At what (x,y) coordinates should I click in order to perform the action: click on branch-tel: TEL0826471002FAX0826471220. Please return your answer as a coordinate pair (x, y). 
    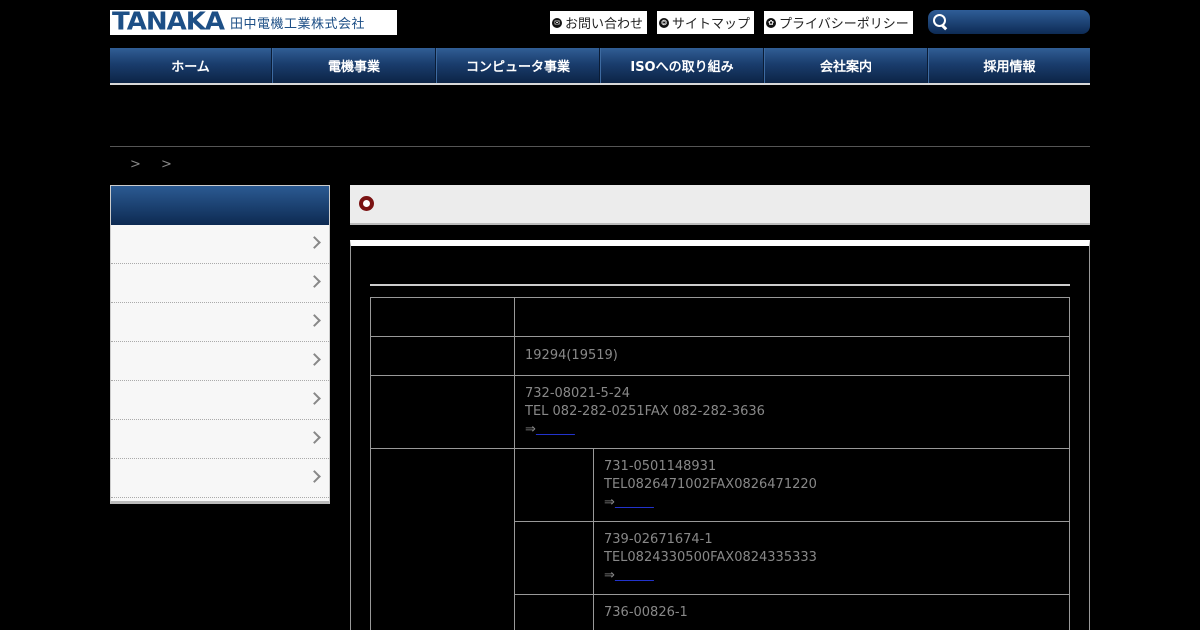
    Looking at the image, I should click on (710, 484).